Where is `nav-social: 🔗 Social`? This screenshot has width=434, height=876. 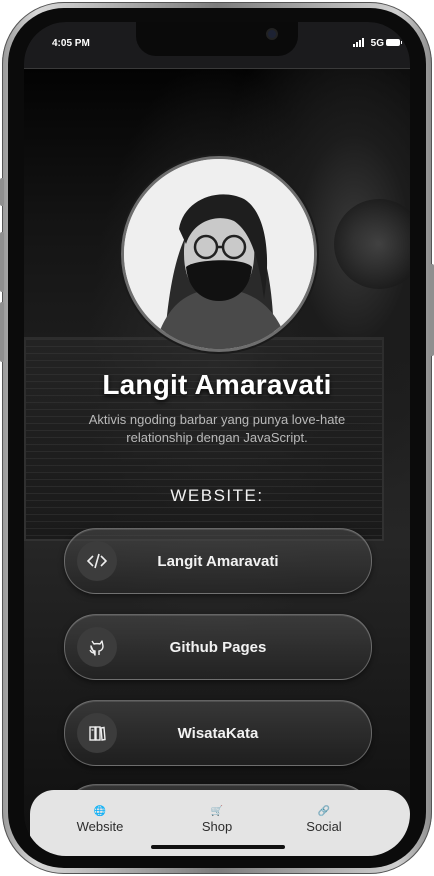 nav-social: 🔗 Social is located at coordinates (324, 820).